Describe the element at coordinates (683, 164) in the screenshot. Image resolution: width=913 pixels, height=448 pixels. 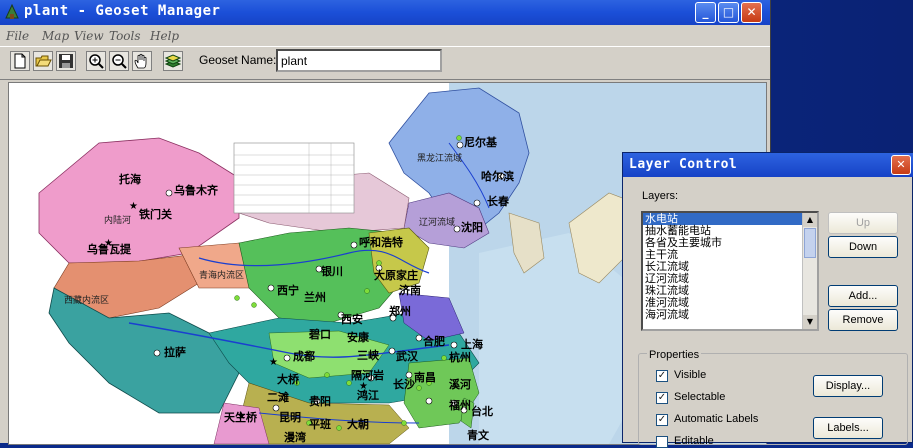
I see `dialog-title: Layer Control` at that location.